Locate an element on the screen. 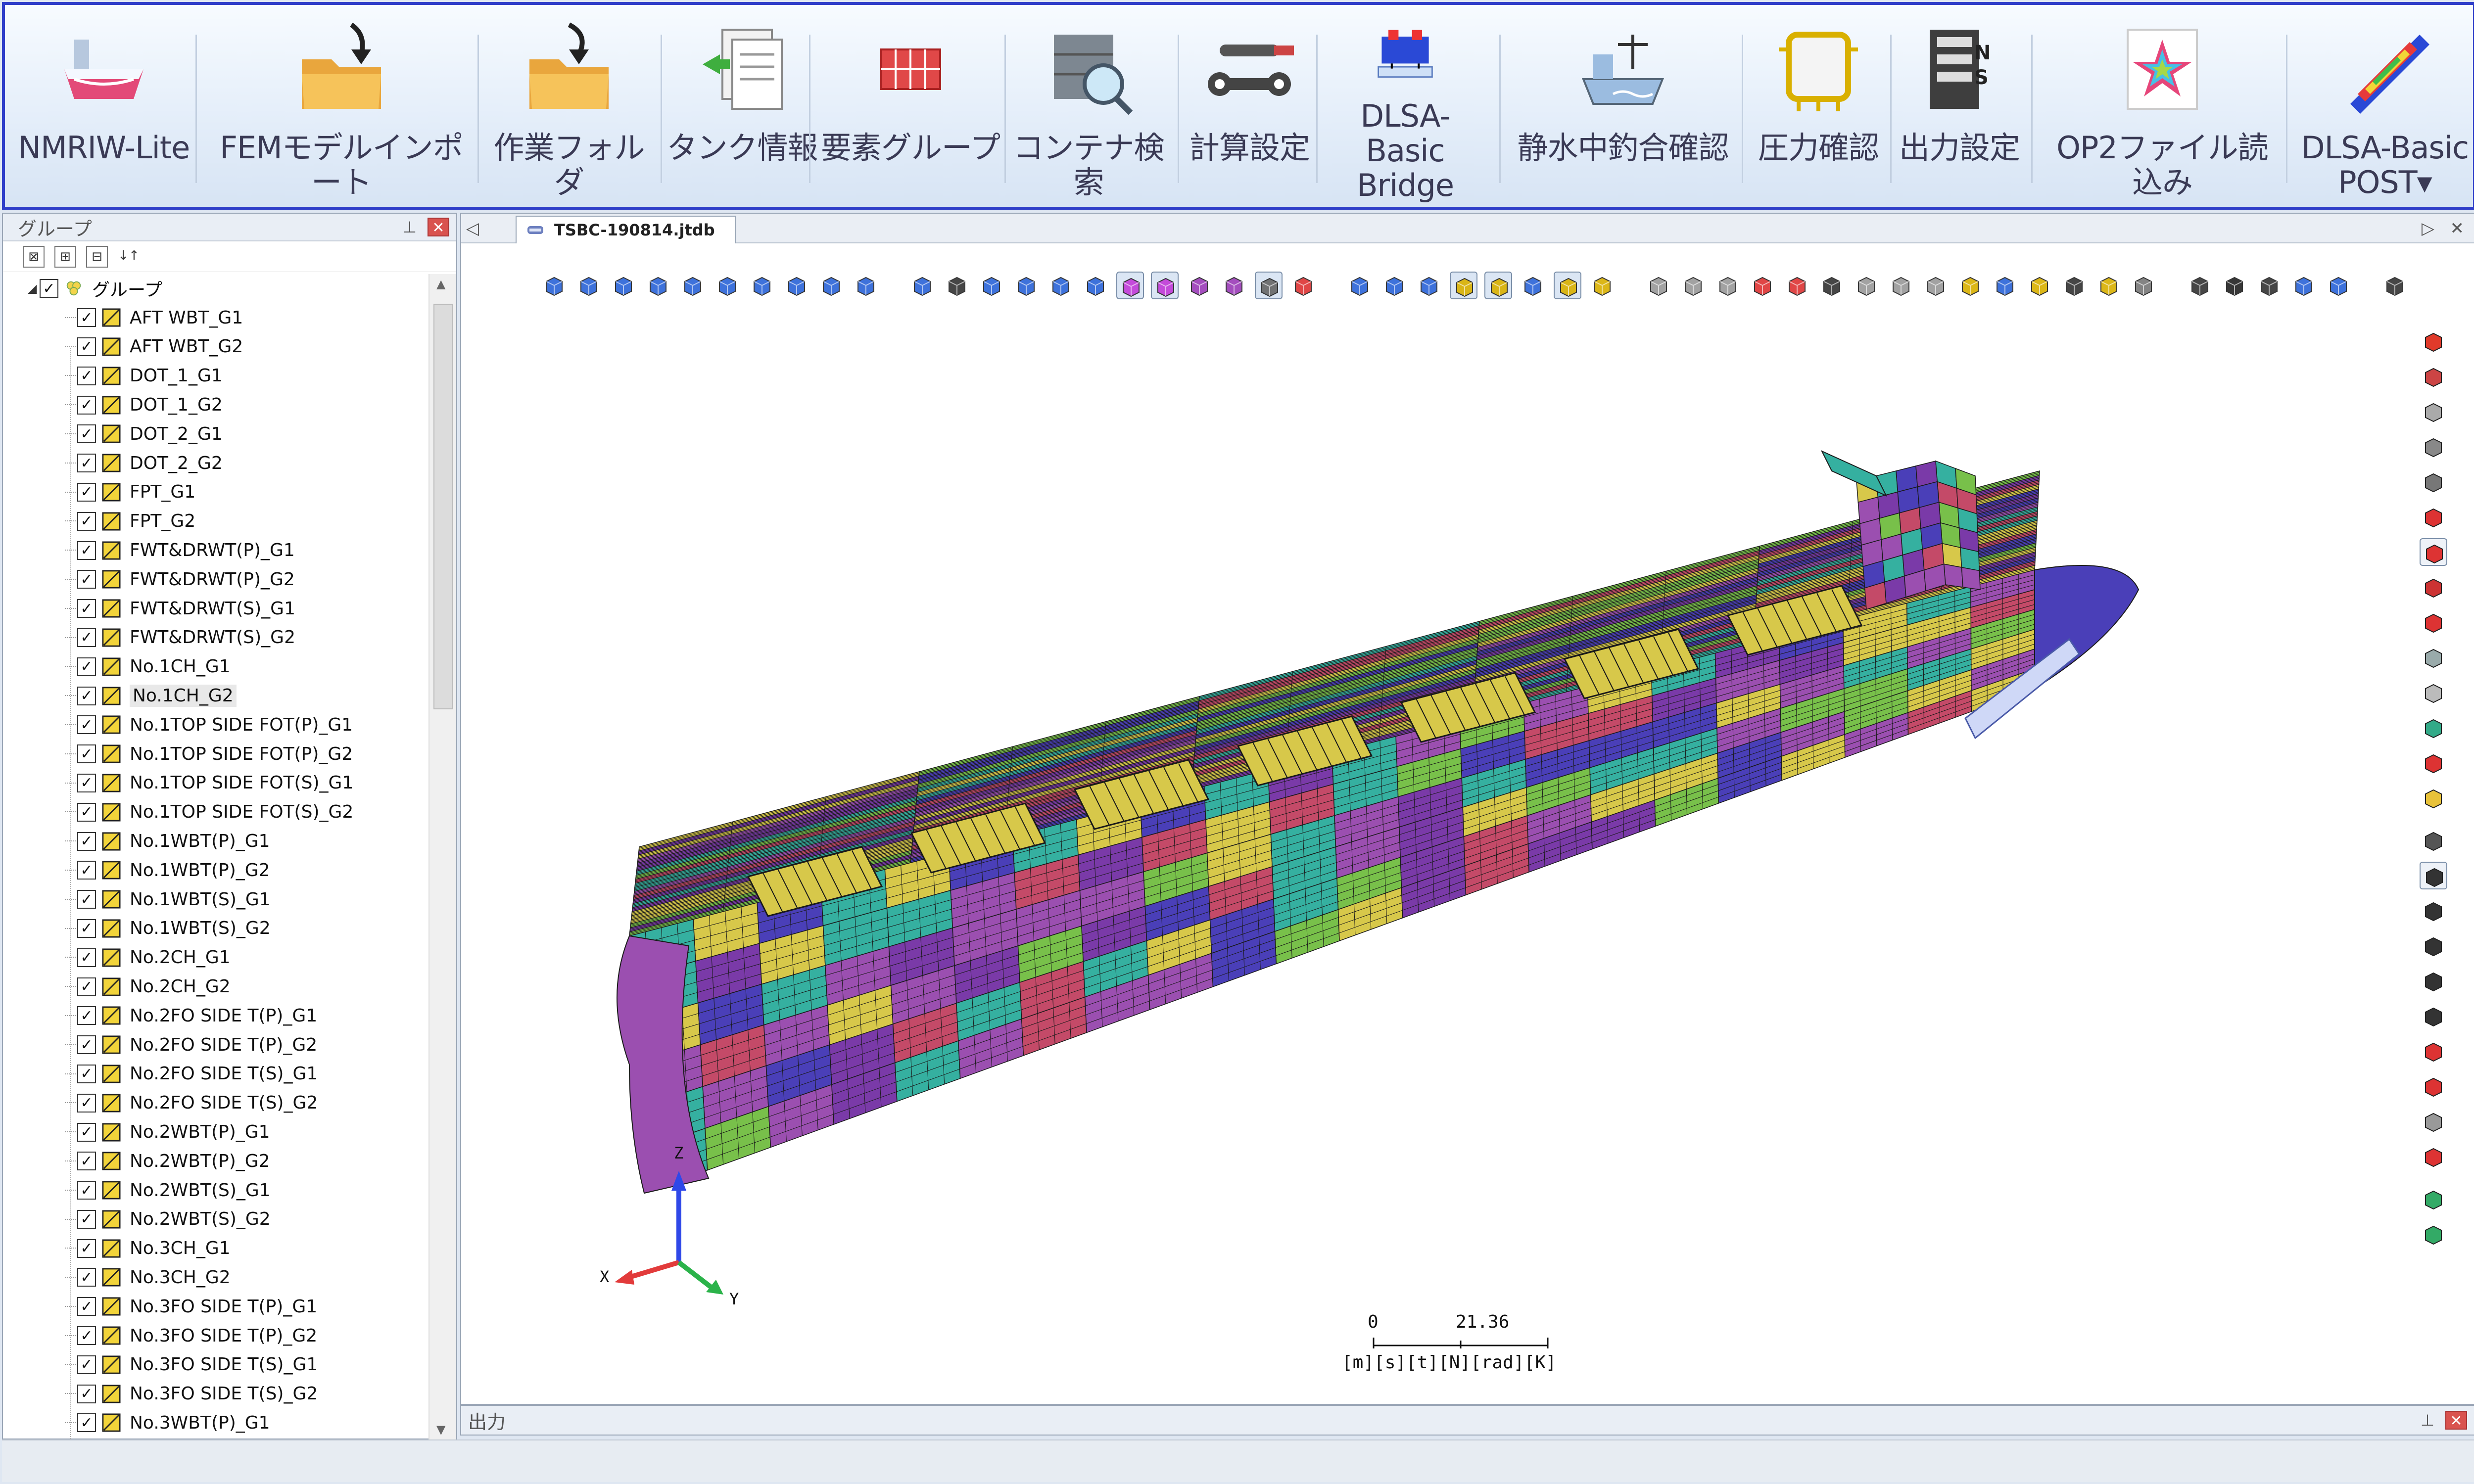 The height and width of the screenshot is (1484, 2474). cube-edge-icon is located at coordinates (1498, 285).